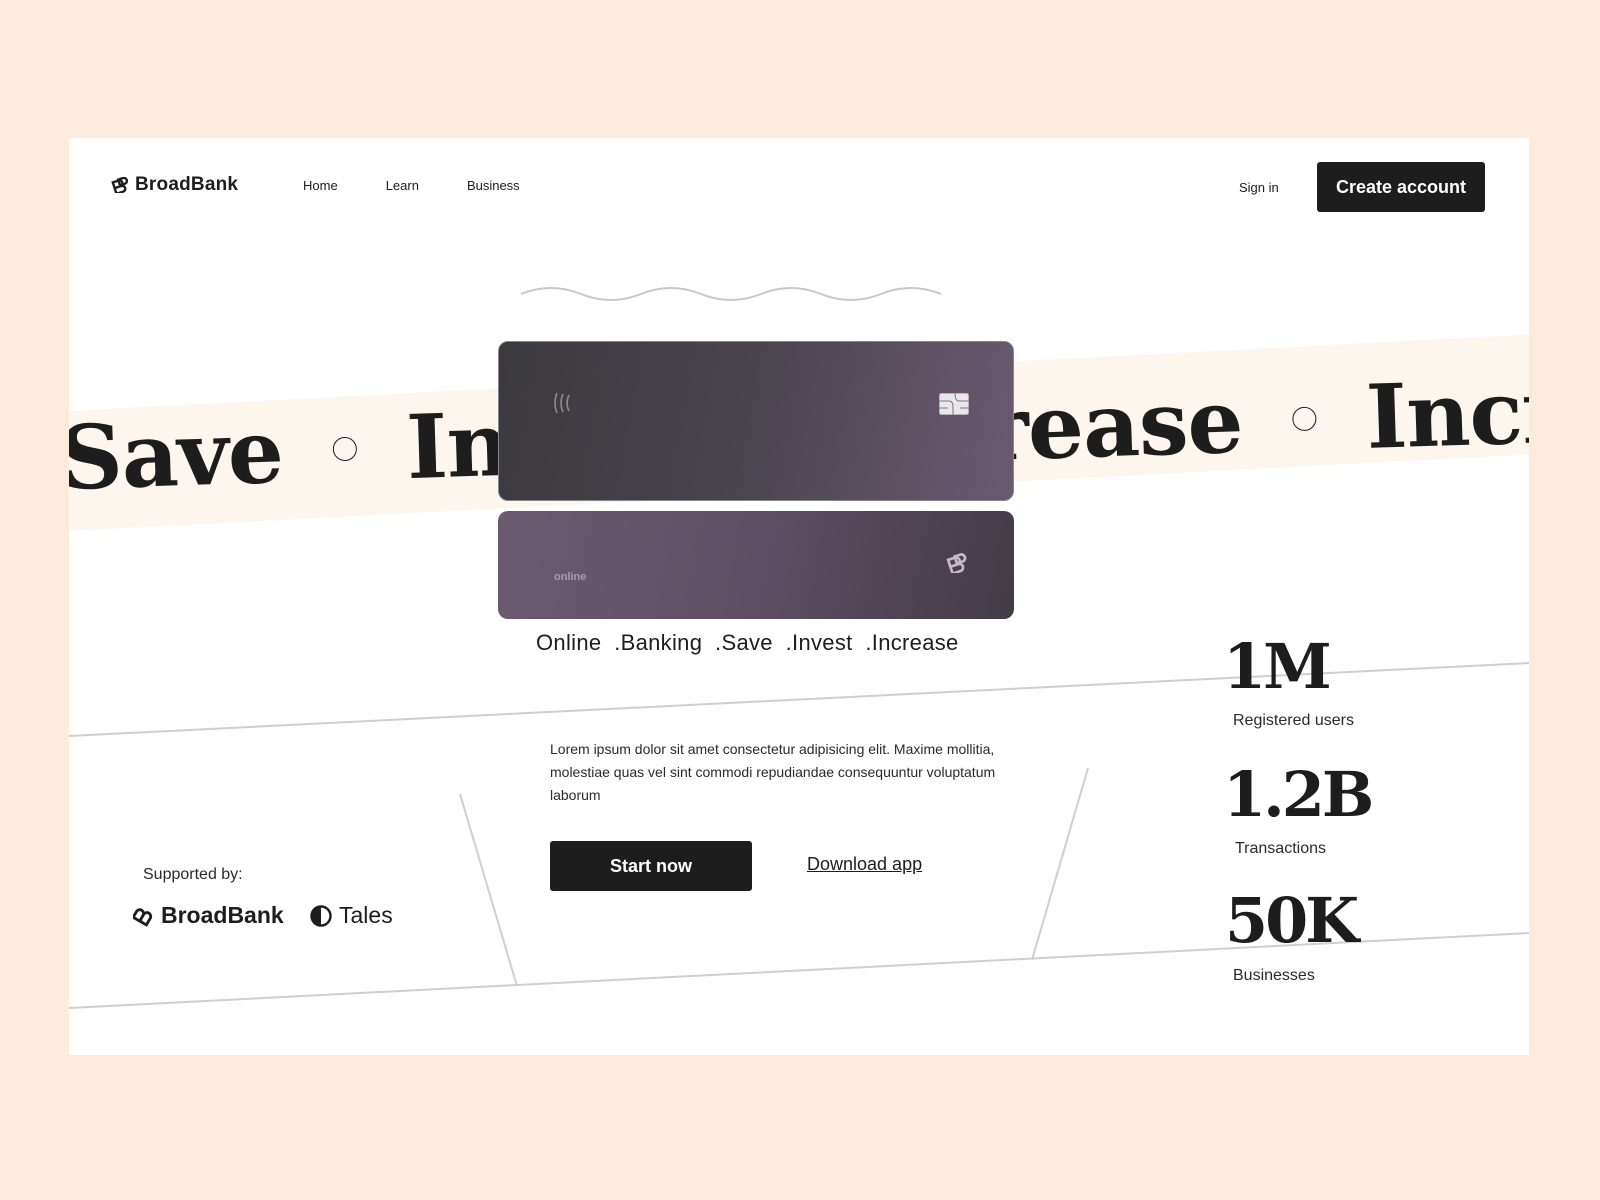 Image resolution: width=1600 pixels, height=1200 pixels. Describe the element at coordinates (1277, 666) in the screenshot. I see `stat-users-value: 1M` at that location.